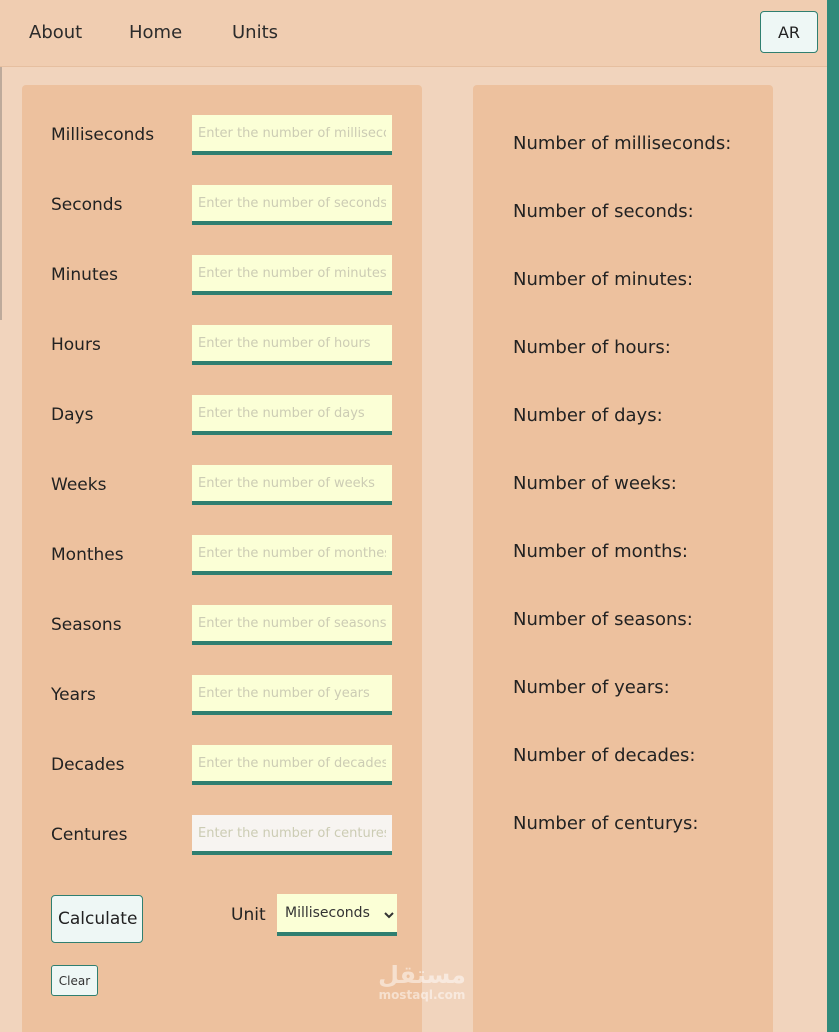  What do you see at coordinates (337, 915) in the screenshot?
I see `unit-select: Milliseconds` at bounding box center [337, 915].